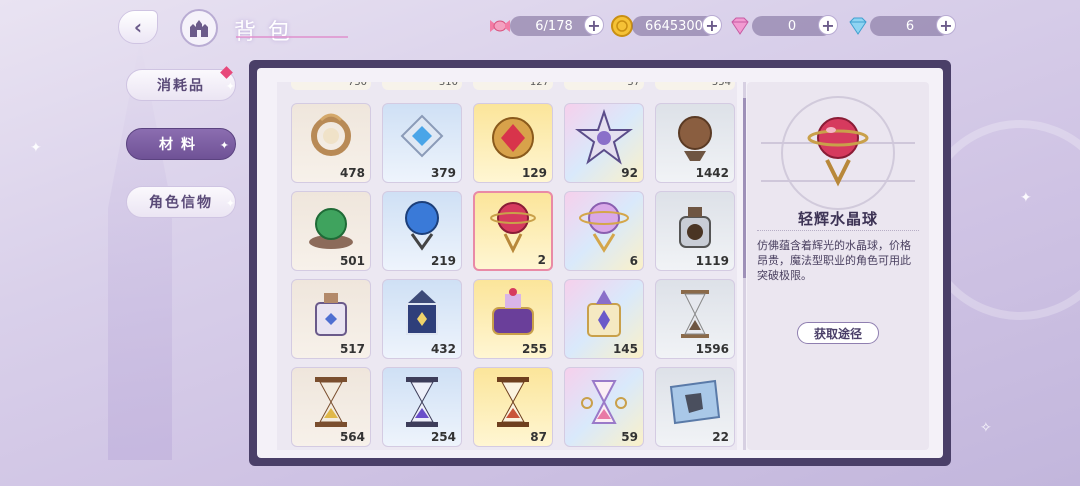  Describe the element at coordinates (795, 25) in the screenshot. I see `pink-gem-counter: 0 +` at that location.